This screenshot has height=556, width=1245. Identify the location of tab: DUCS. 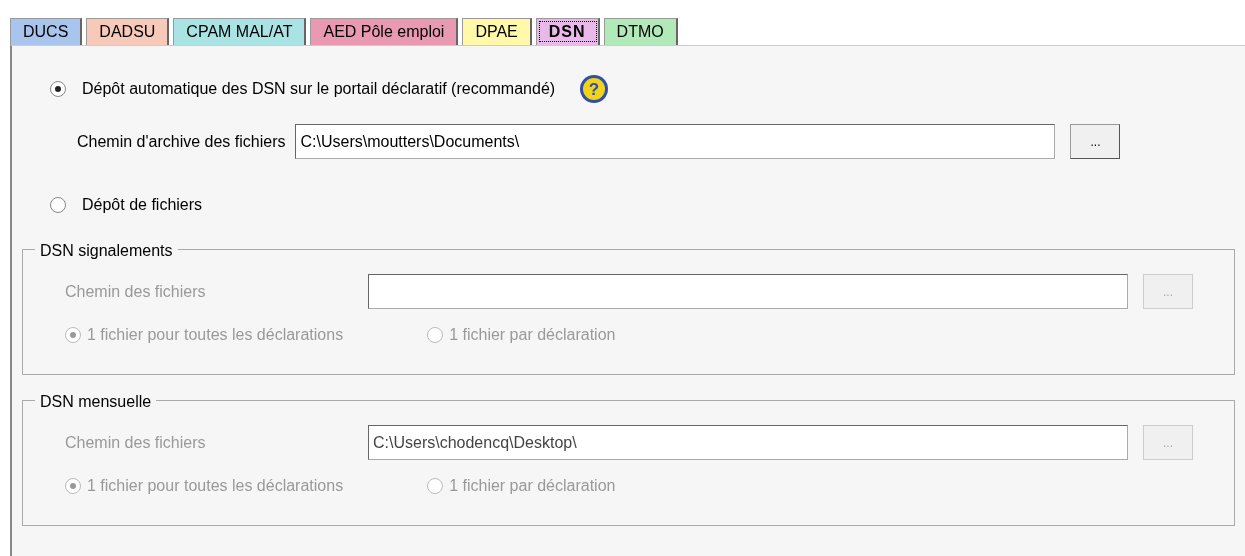
(46, 31).